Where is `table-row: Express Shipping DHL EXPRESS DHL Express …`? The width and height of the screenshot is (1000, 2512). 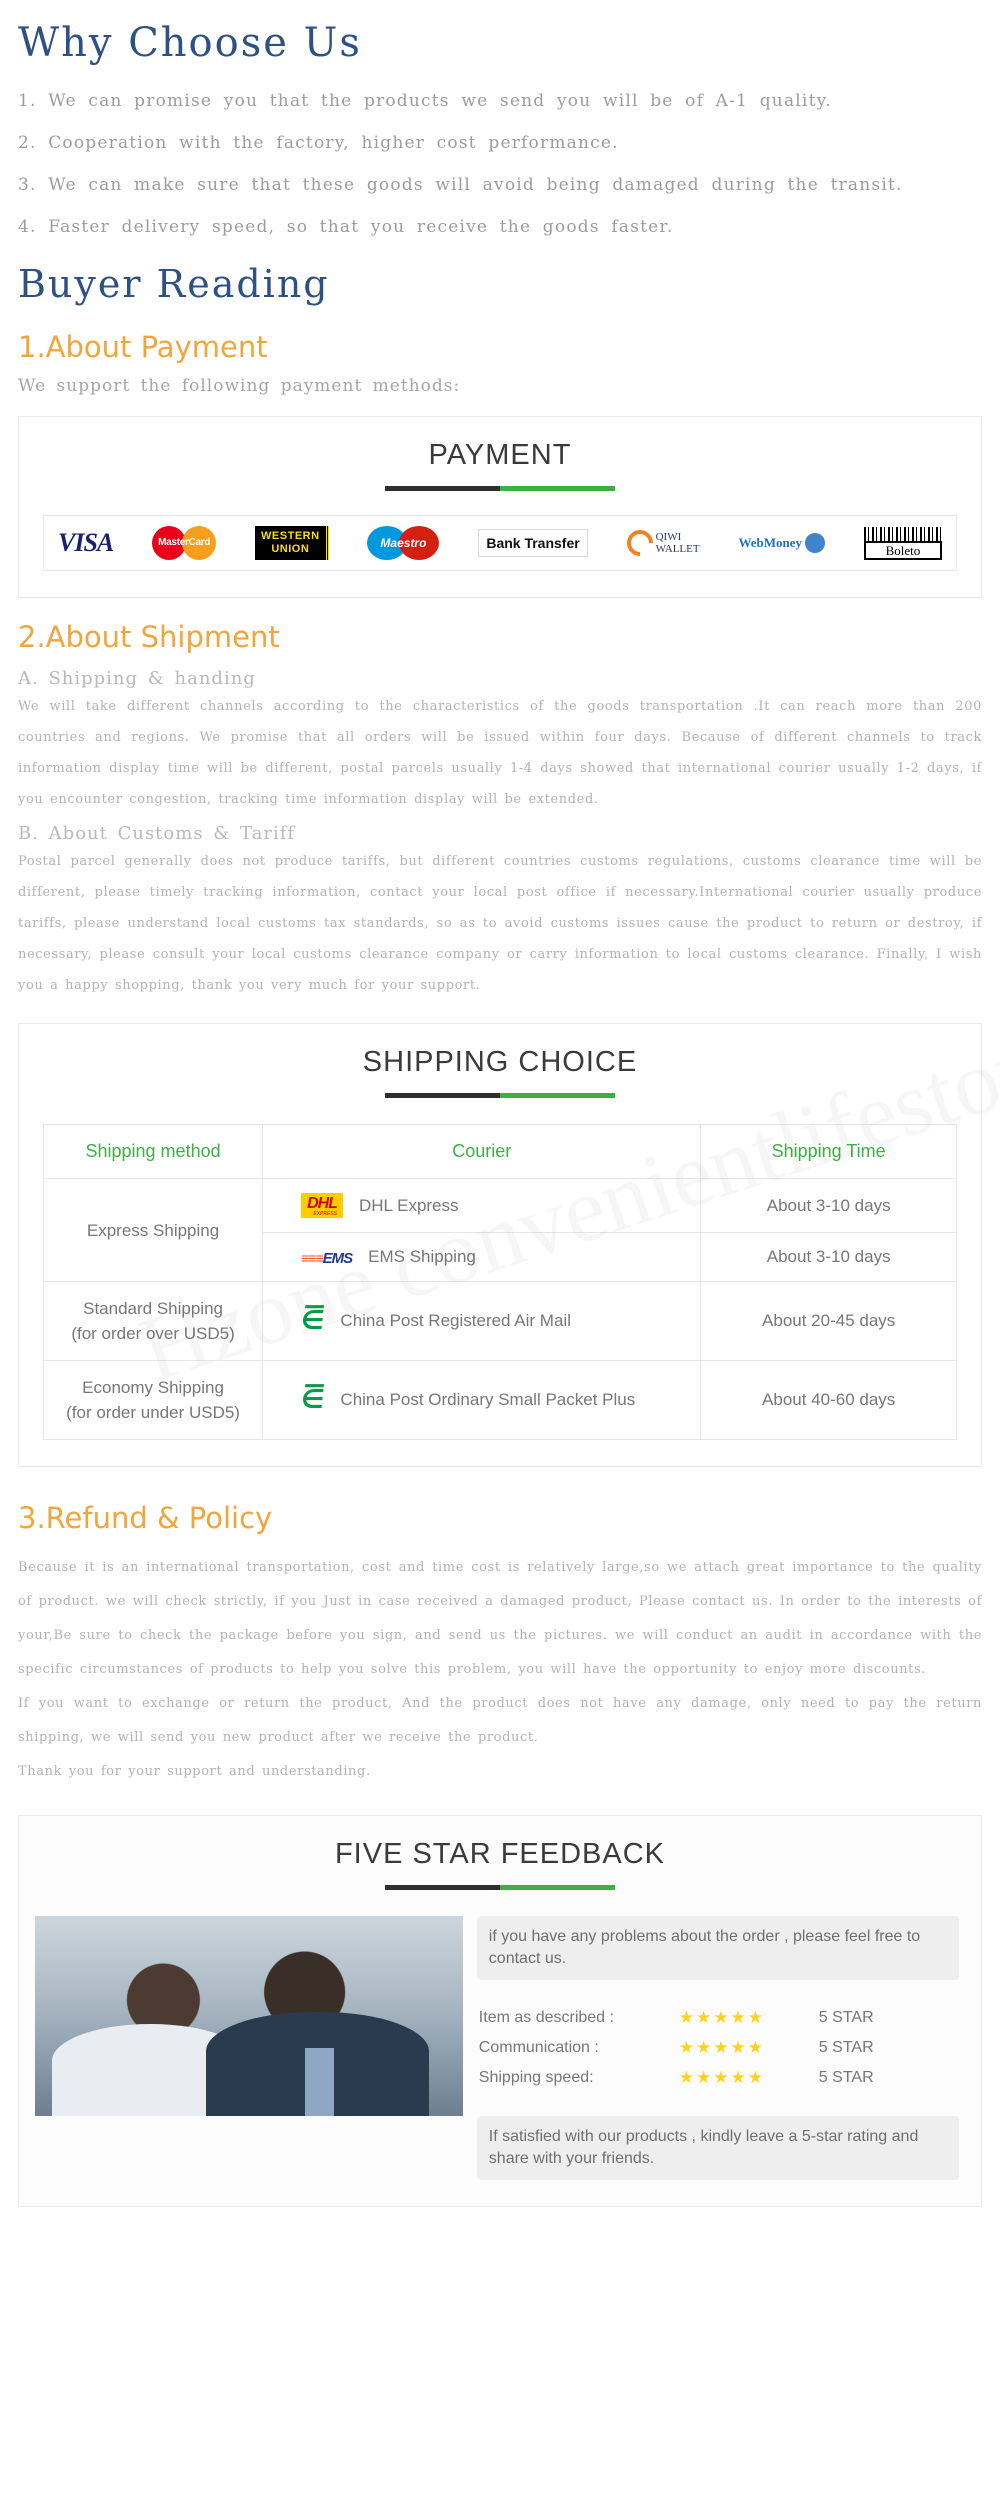
table-row: Express Shipping DHL EXPRESS DHL Express … is located at coordinates (499, 1230).